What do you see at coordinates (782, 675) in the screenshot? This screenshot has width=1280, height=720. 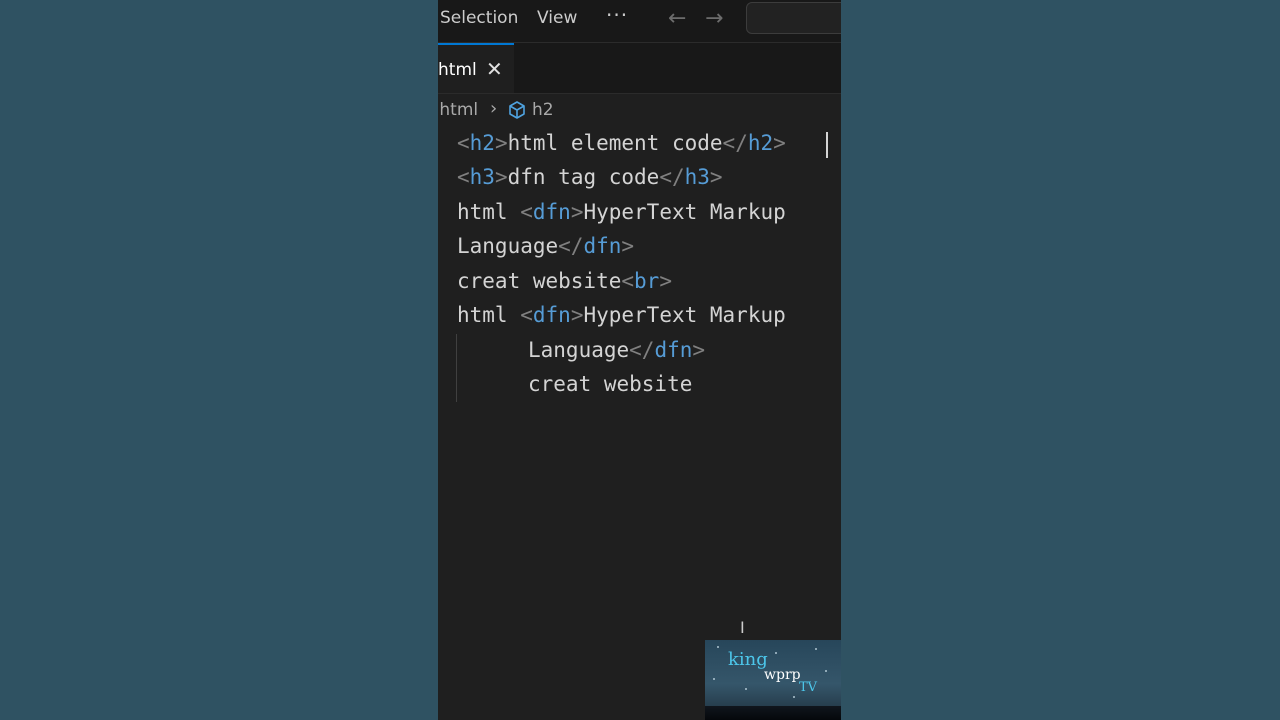 I see `watermark-text-wprp: wprp` at bounding box center [782, 675].